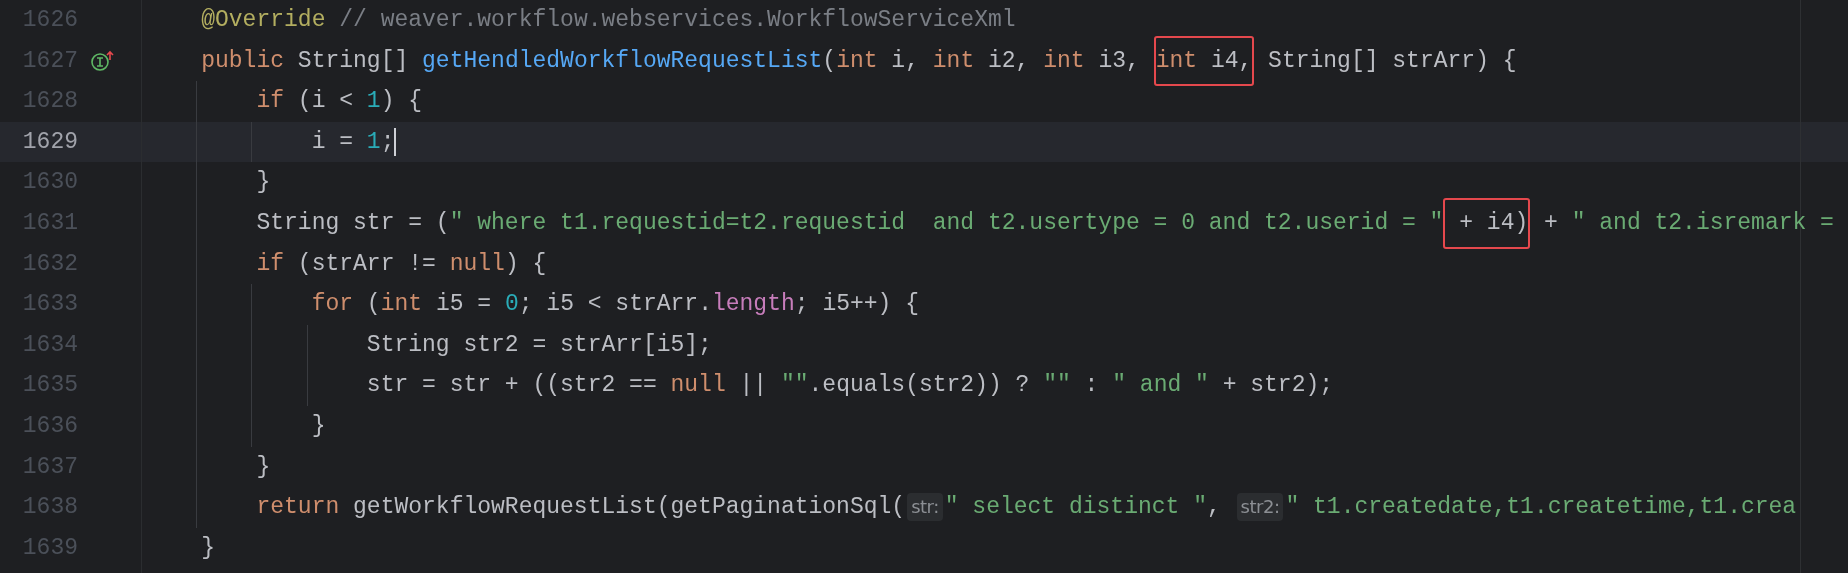 This screenshot has height=573, width=1848. What do you see at coordinates (1204, 61) in the screenshot?
I see `highlight-box: int i4,` at bounding box center [1204, 61].